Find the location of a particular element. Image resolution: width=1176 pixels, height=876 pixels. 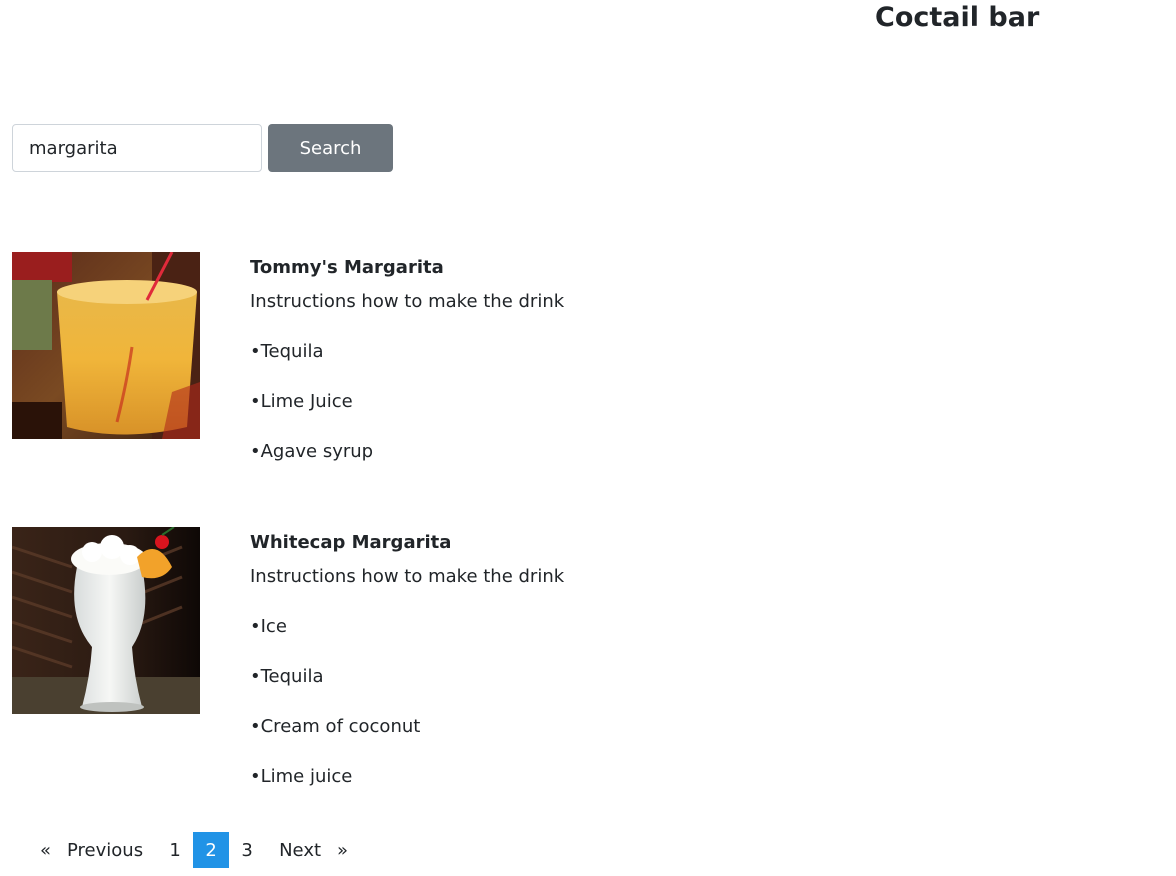

drink-photo-tommys-margarita is located at coordinates (106, 345).